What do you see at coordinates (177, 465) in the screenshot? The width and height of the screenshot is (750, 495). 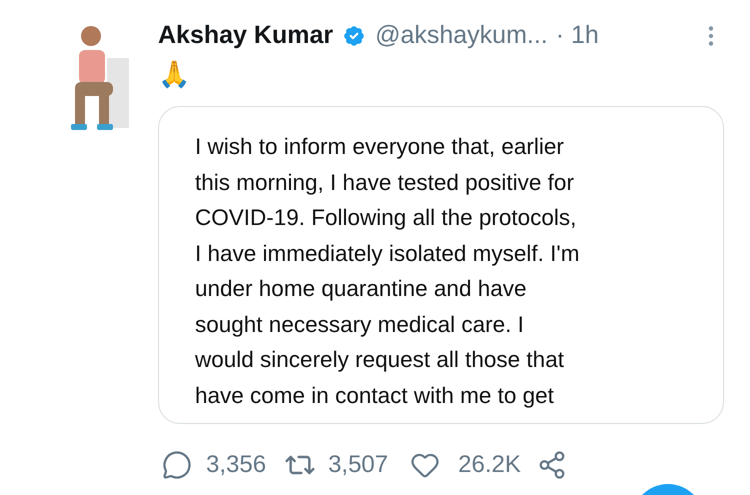 I see `reply-icon` at bounding box center [177, 465].